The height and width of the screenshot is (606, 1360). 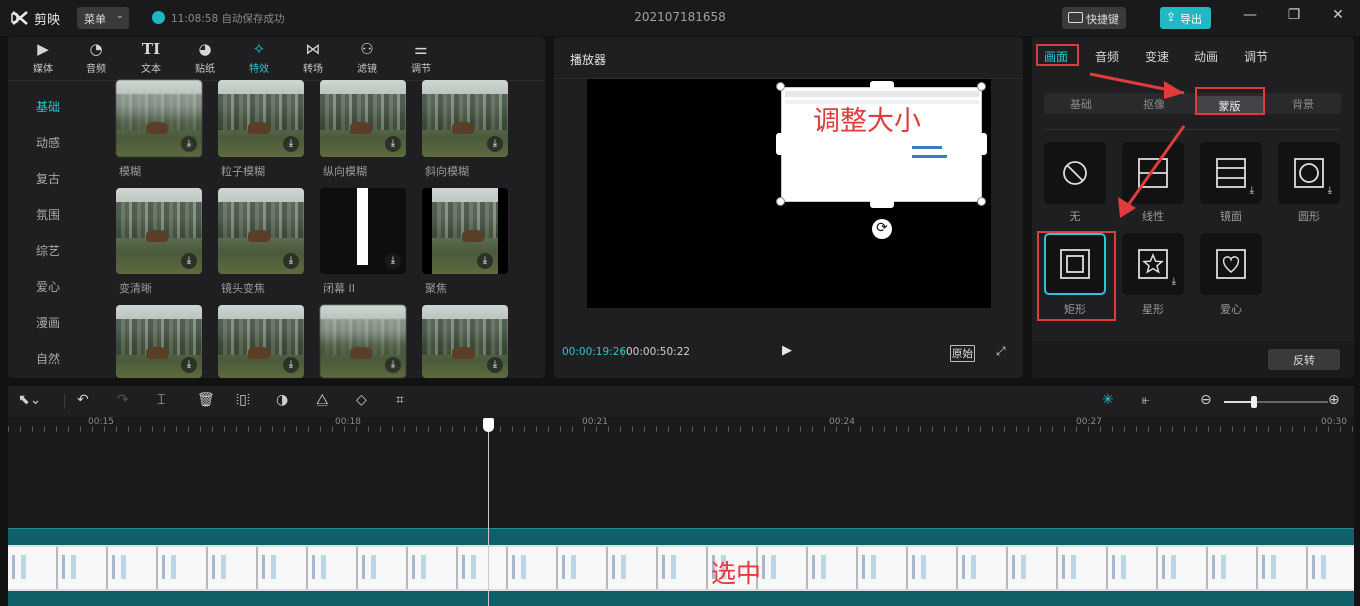 I want to click on redo-icon: ↷, so click(x=123, y=400).